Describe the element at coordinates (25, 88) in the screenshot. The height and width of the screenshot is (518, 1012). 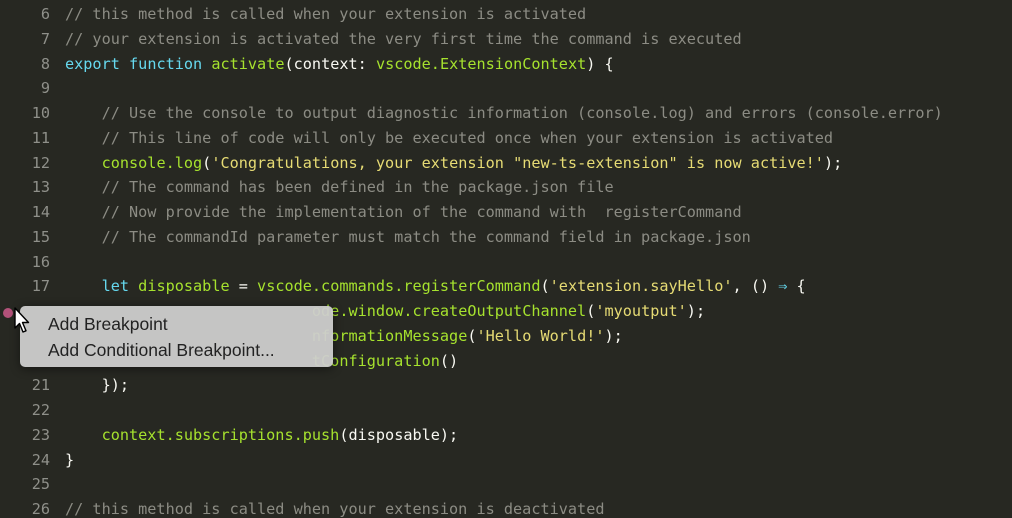
I see `line-number: 9` at that location.